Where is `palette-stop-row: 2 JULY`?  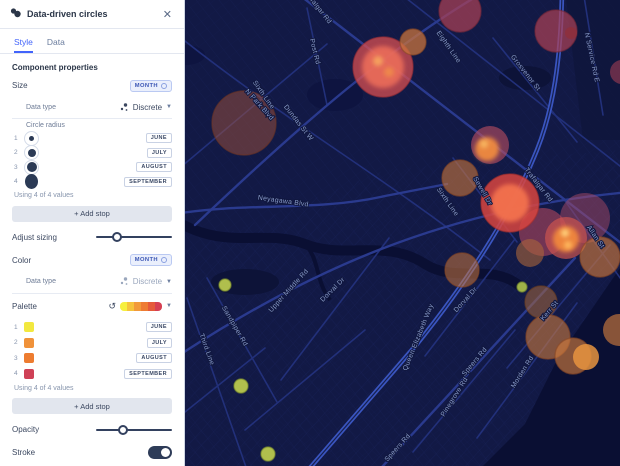
palette-stop-row: 2 JULY is located at coordinates (93, 343).